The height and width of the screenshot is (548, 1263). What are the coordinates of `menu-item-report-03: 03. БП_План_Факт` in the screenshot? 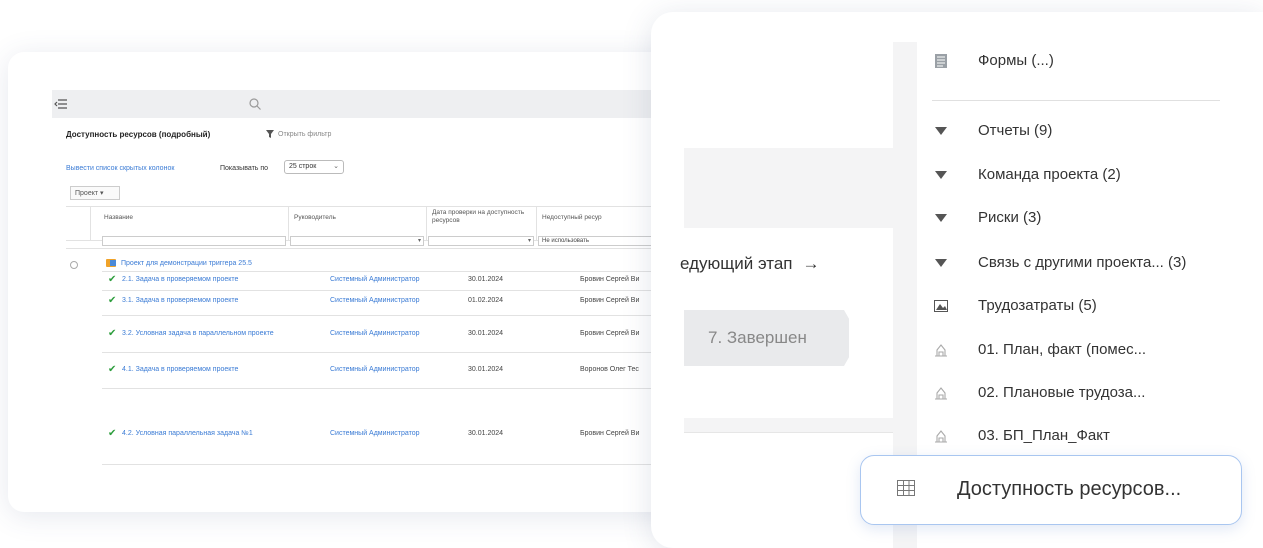 It's located at (1022, 435).